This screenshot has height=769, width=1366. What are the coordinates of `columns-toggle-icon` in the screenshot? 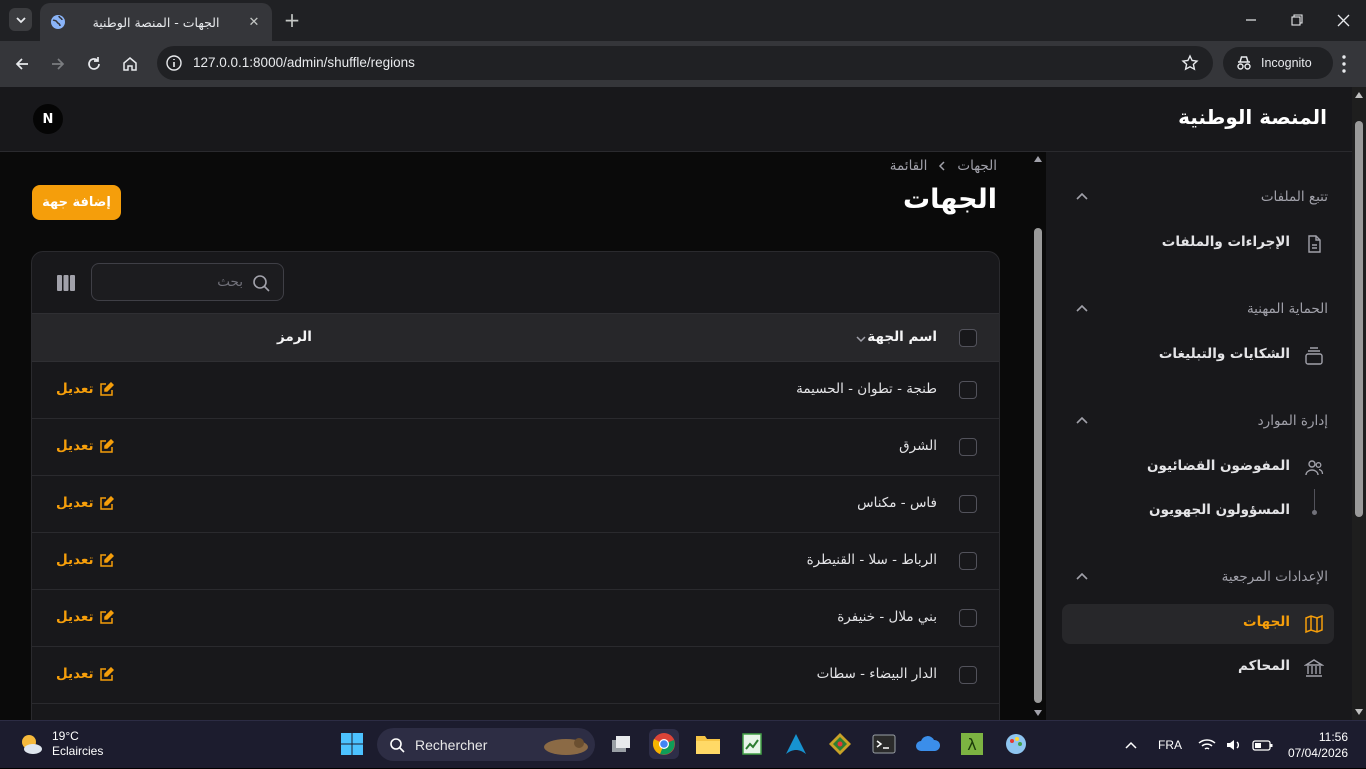 It's located at (66, 283).